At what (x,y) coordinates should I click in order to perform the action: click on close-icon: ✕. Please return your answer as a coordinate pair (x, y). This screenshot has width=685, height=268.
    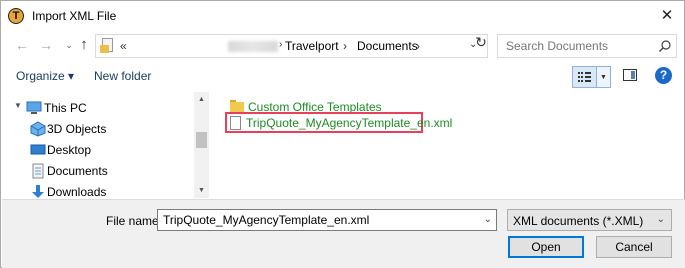
    Looking at the image, I should click on (667, 15).